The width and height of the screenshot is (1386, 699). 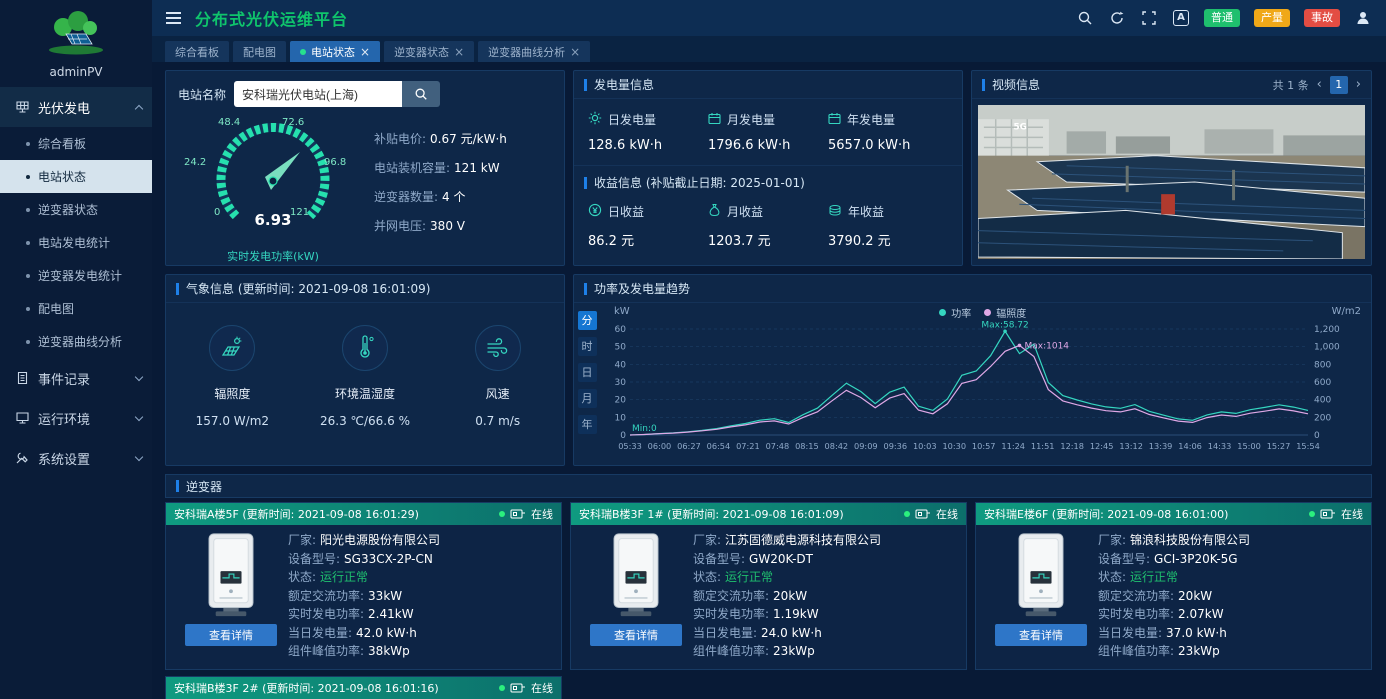 What do you see at coordinates (1181, 18) in the screenshot?
I see `lang-icon: A` at bounding box center [1181, 18].